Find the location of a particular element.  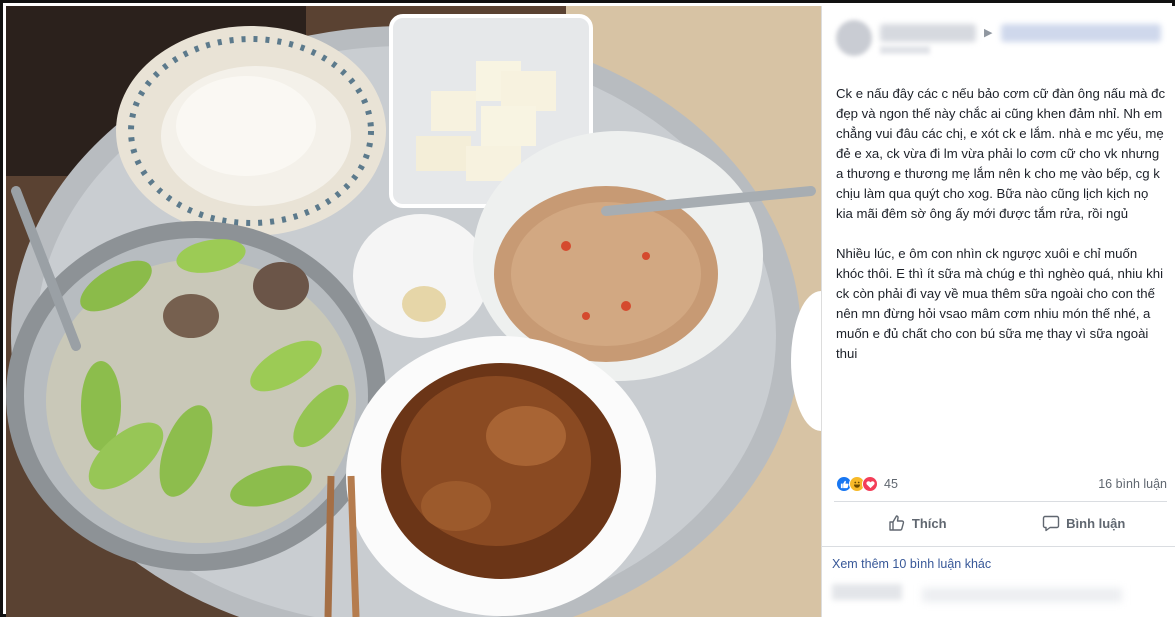

caret-right-icon: ▶ is located at coordinates (988, 33).